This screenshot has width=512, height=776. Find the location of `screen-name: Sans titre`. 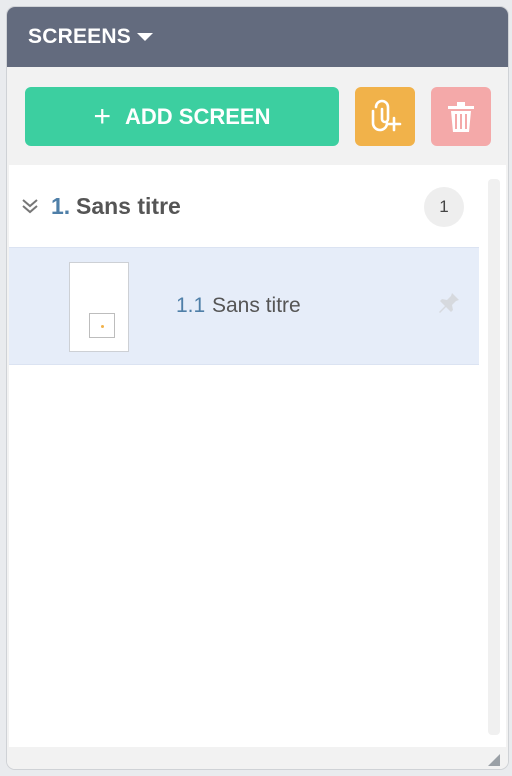

screen-name: Sans titre is located at coordinates (256, 305).